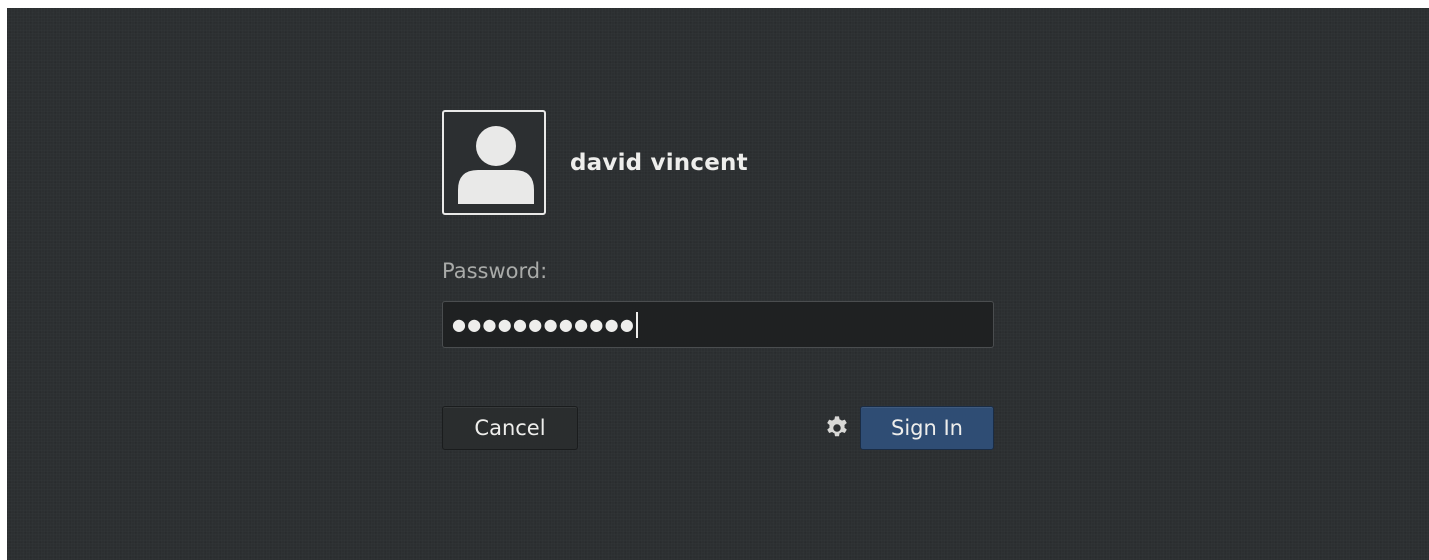 The width and height of the screenshot is (1429, 560). I want to click on user-avatar, so click(494, 162).